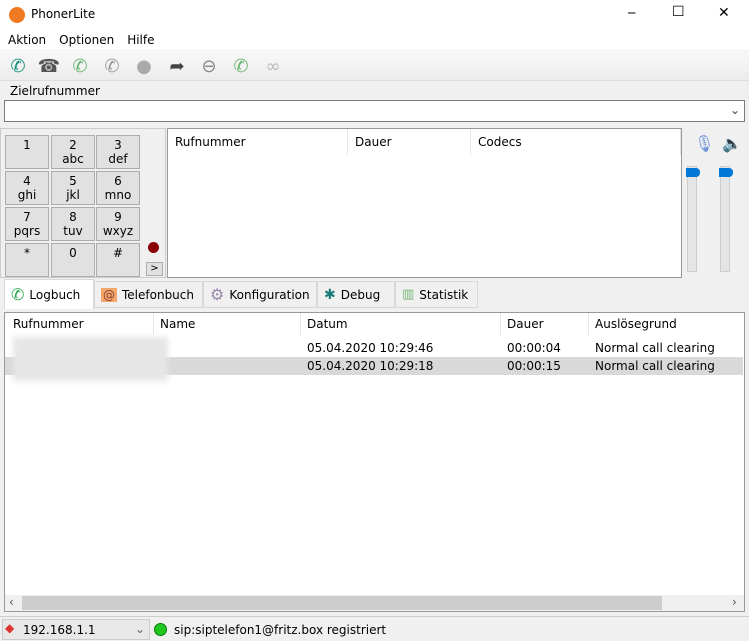 The width and height of the screenshot is (749, 641). I want to click on key-letters: pqrs, so click(27, 231).